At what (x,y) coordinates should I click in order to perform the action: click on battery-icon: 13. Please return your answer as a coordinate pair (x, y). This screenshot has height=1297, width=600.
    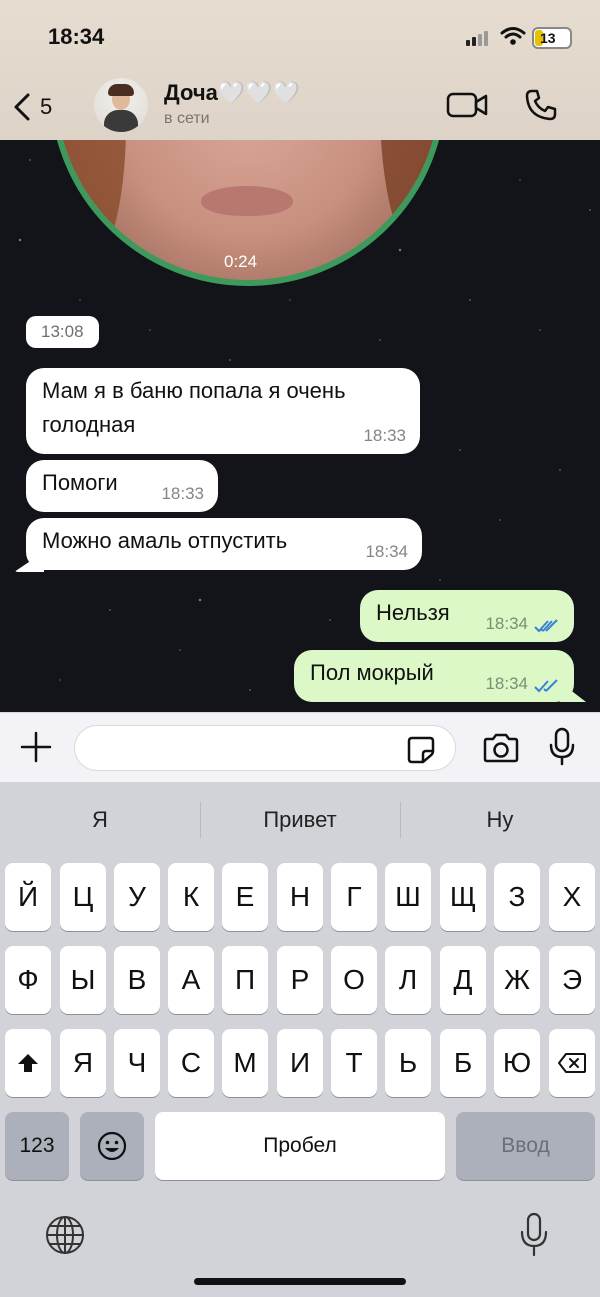
    Looking at the image, I should click on (552, 38).